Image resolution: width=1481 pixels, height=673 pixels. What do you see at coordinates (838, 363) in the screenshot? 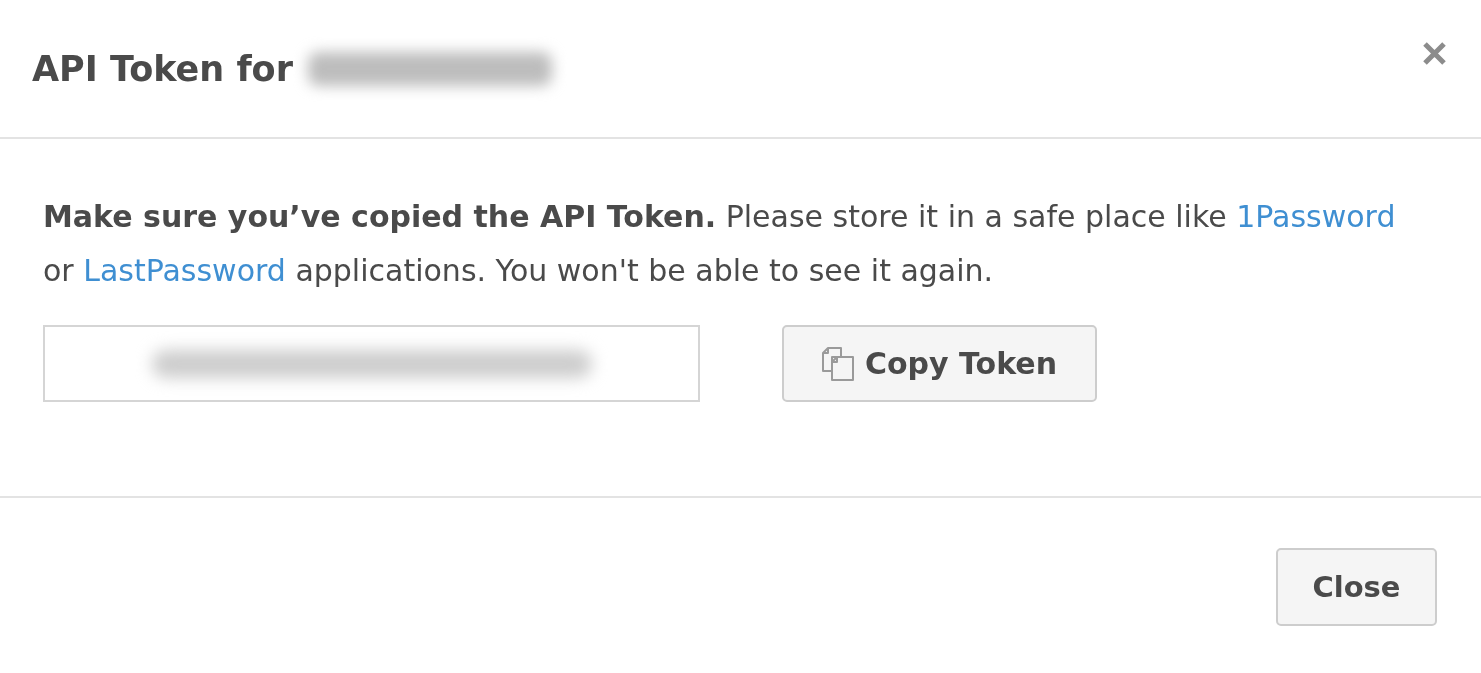
I see `copy-icon` at bounding box center [838, 363].